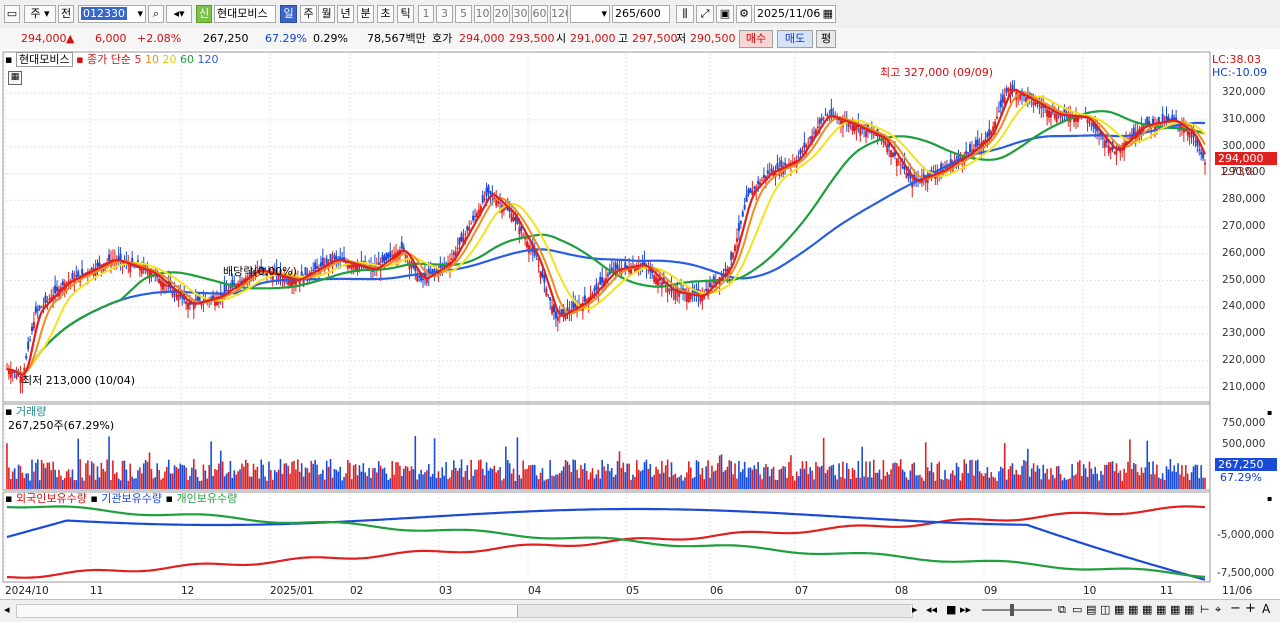  I want to click on legend-ma5: 5, so click(138, 59).